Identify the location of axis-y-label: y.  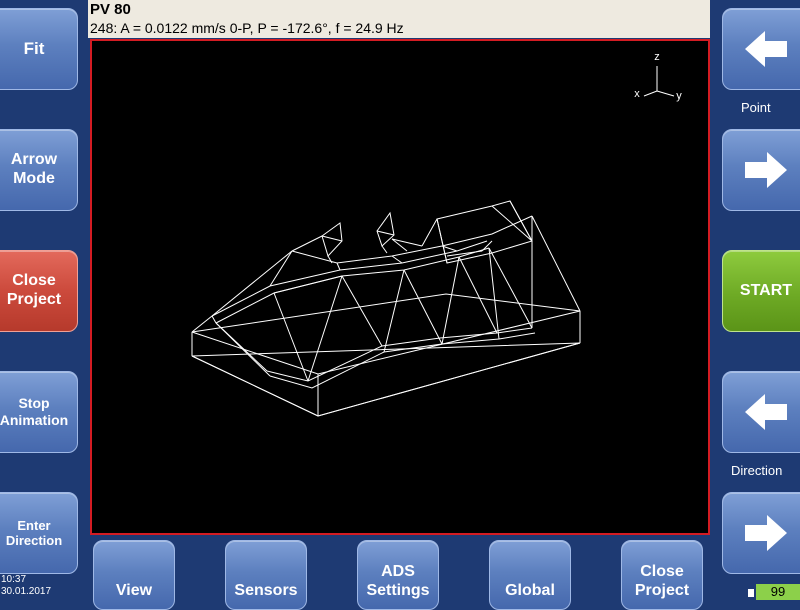
(679, 96).